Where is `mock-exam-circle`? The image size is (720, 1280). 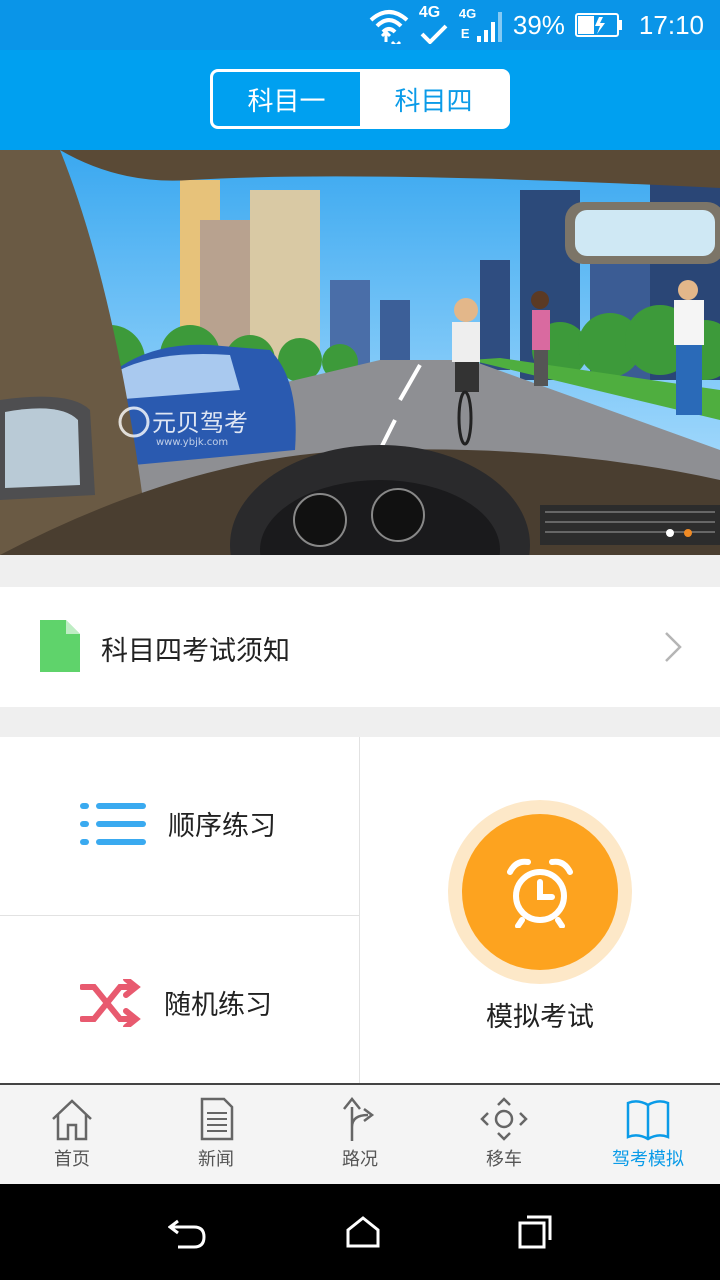 mock-exam-circle is located at coordinates (540, 892).